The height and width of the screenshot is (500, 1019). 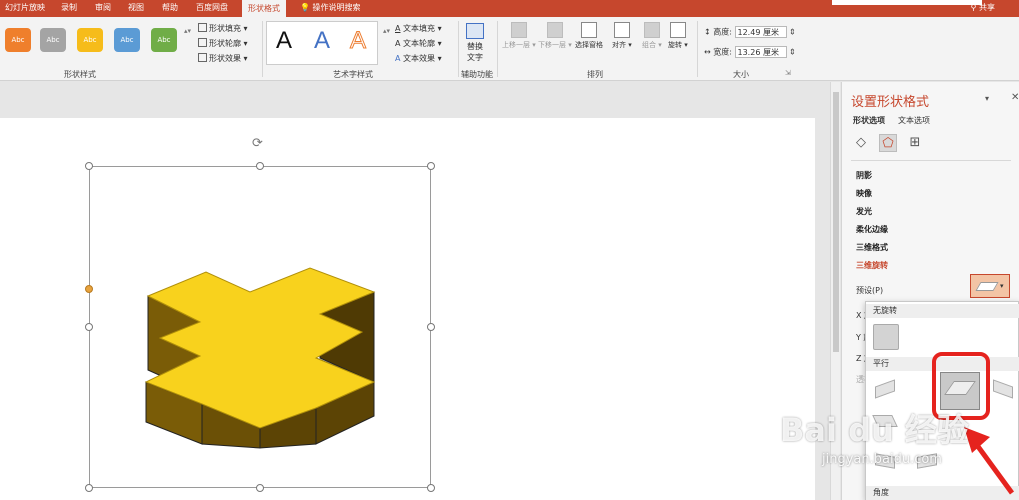 I want to click on align-icon, so click(x=621, y=30).